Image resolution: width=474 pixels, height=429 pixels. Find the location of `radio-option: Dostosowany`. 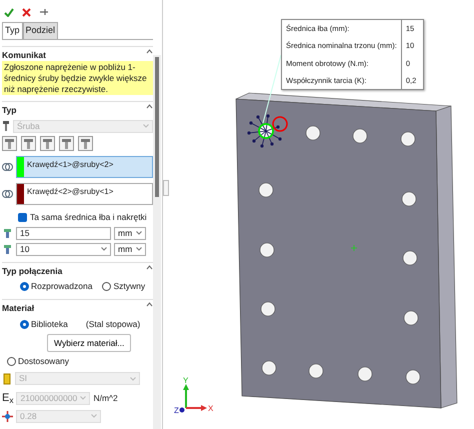

radio-option: Dostosowany is located at coordinates (38, 361).